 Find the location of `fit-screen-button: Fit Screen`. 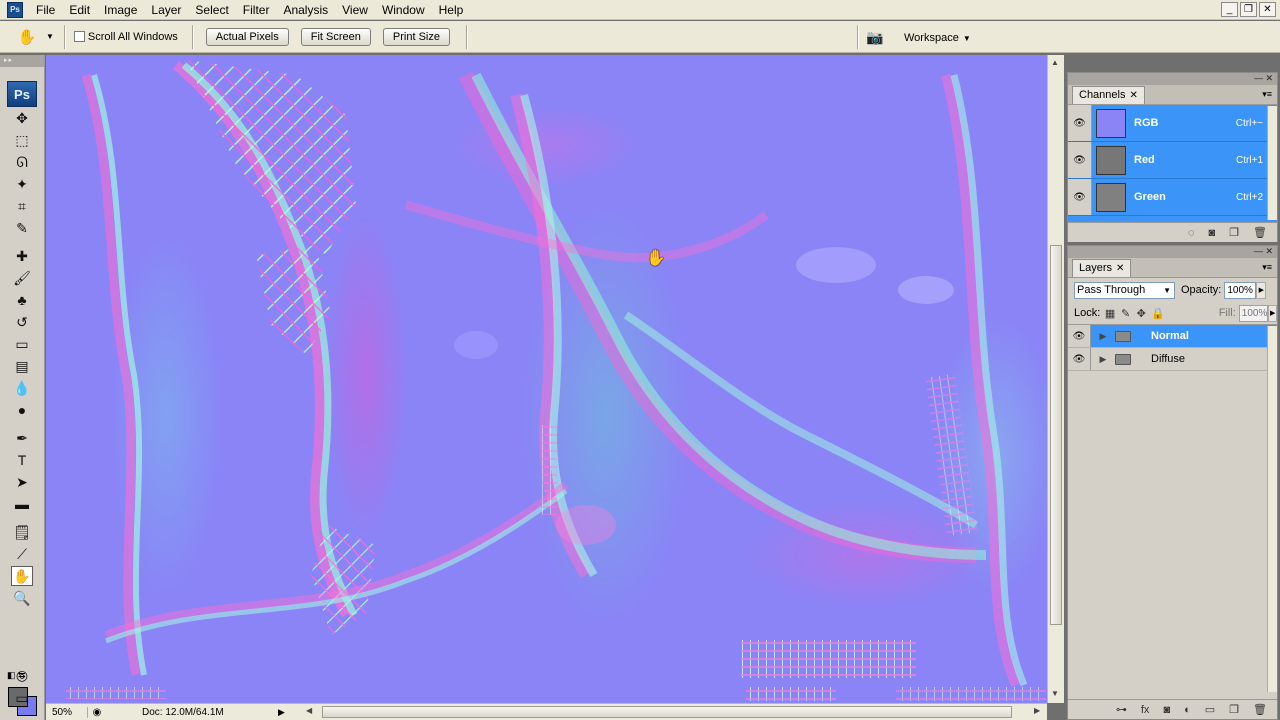

fit-screen-button: Fit Screen is located at coordinates (335, 36).